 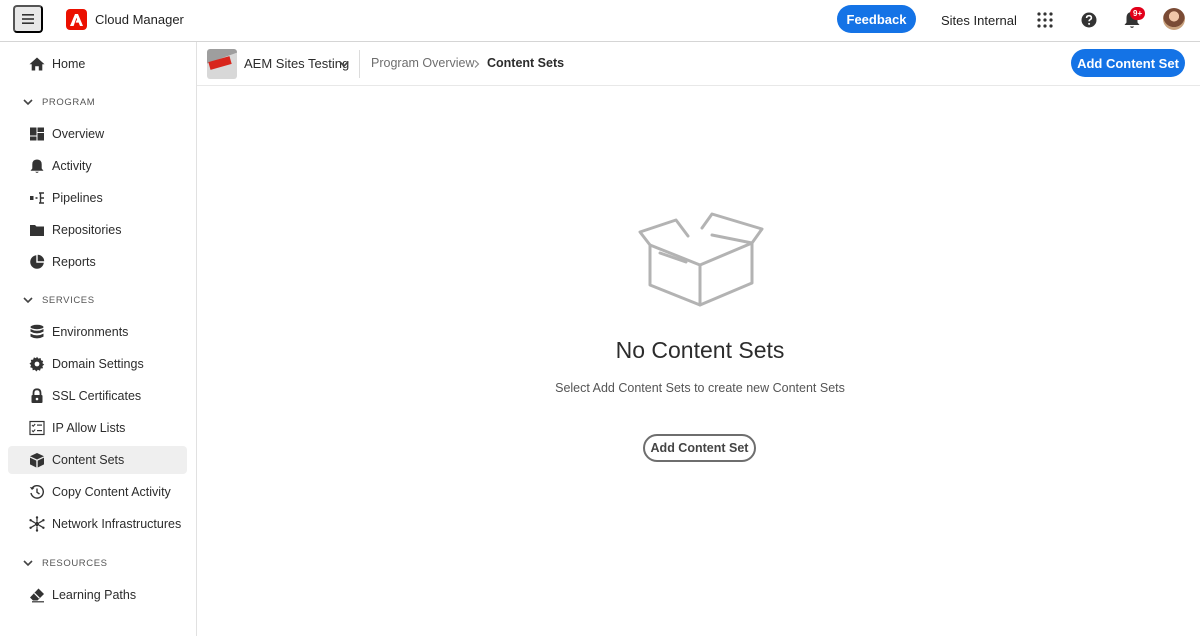 I want to click on sidebar-item-home: Home, so click(x=97, y=64).